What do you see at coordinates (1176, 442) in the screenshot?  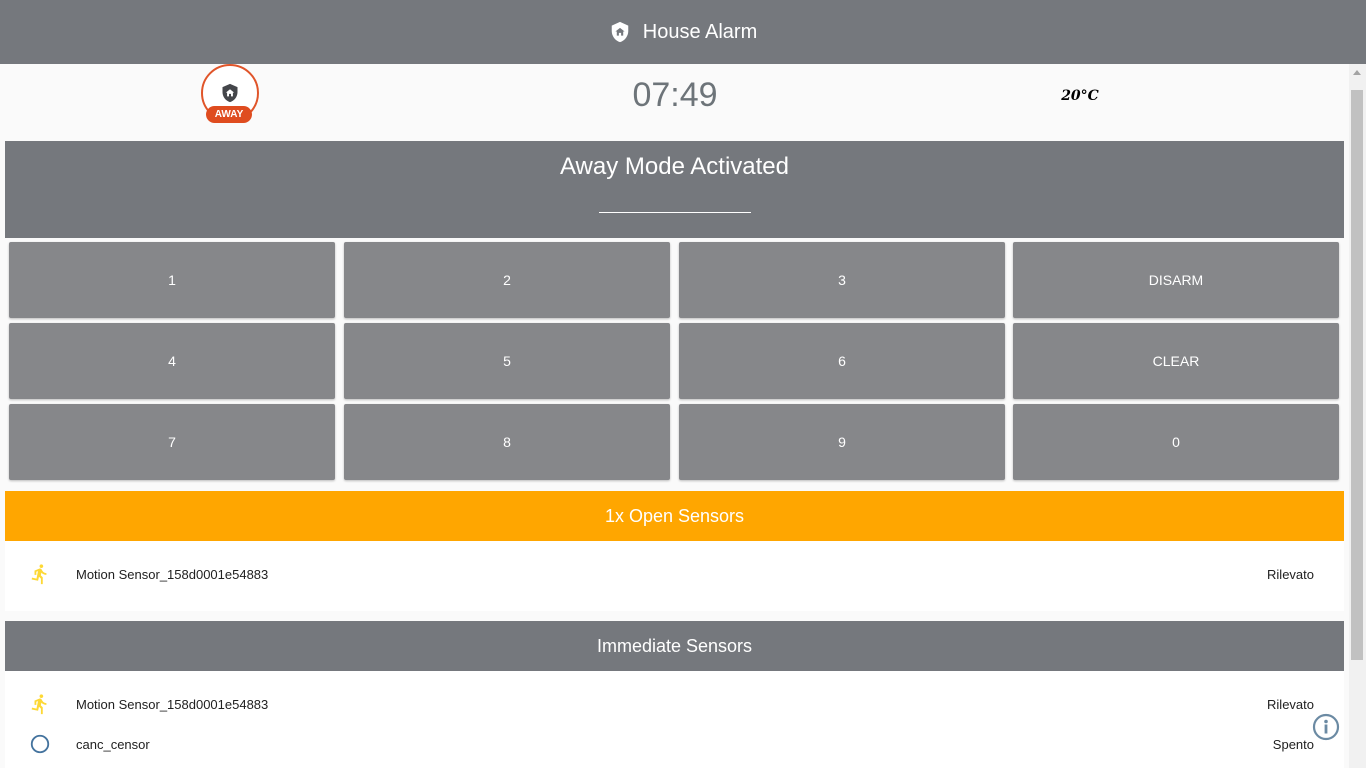 I see `key-0: 0` at bounding box center [1176, 442].